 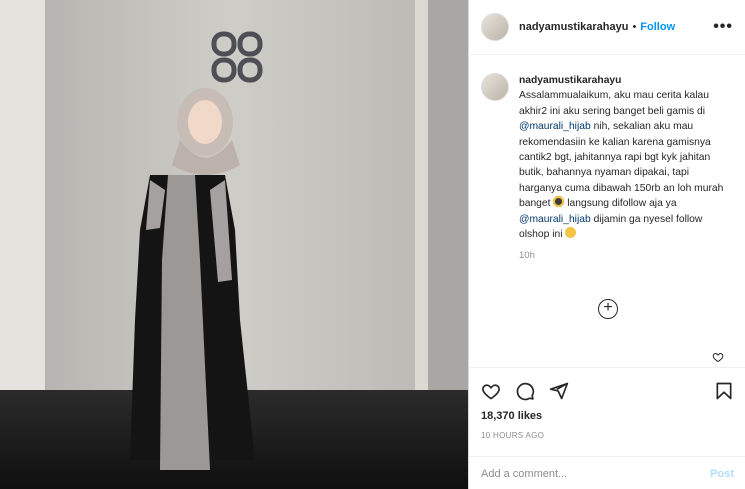 What do you see at coordinates (723, 27) in the screenshot?
I see `more-icon: •••` at bounding box center [723, 27].